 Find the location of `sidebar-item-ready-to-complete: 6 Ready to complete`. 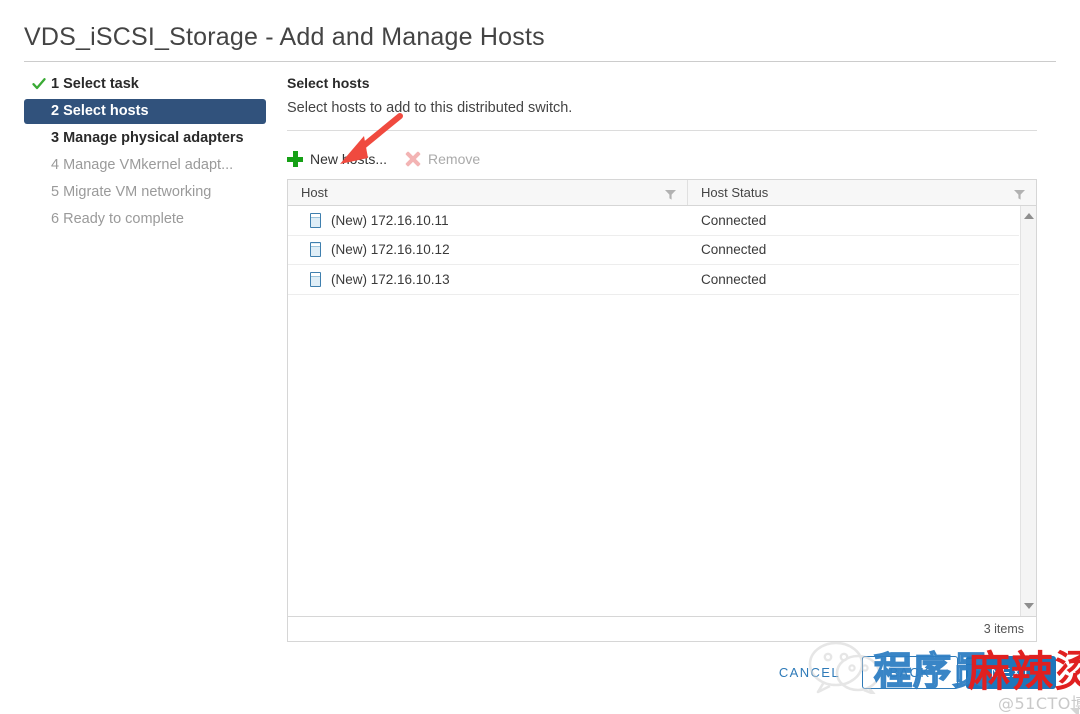

sidebar-item-ready-to-complete: 6 Ready to complete is located at coordinates (145, 219).